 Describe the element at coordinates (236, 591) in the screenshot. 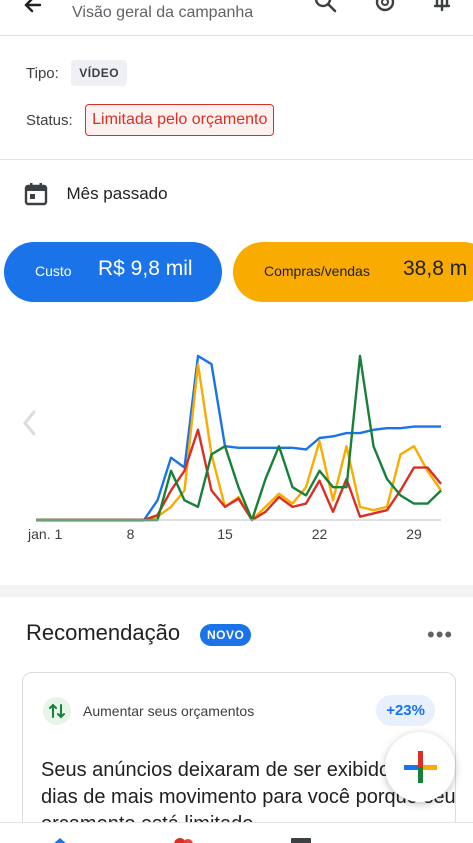

I see `section-separator` at that location.